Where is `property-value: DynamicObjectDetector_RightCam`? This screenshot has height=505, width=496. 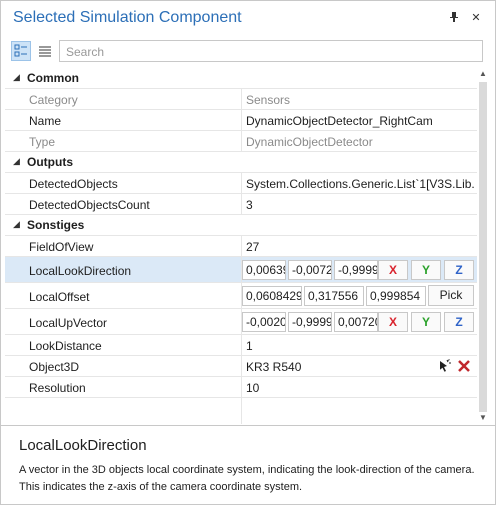
property-value: DynamicObjectDetector_RightCam is located at coordinates (360, 121).